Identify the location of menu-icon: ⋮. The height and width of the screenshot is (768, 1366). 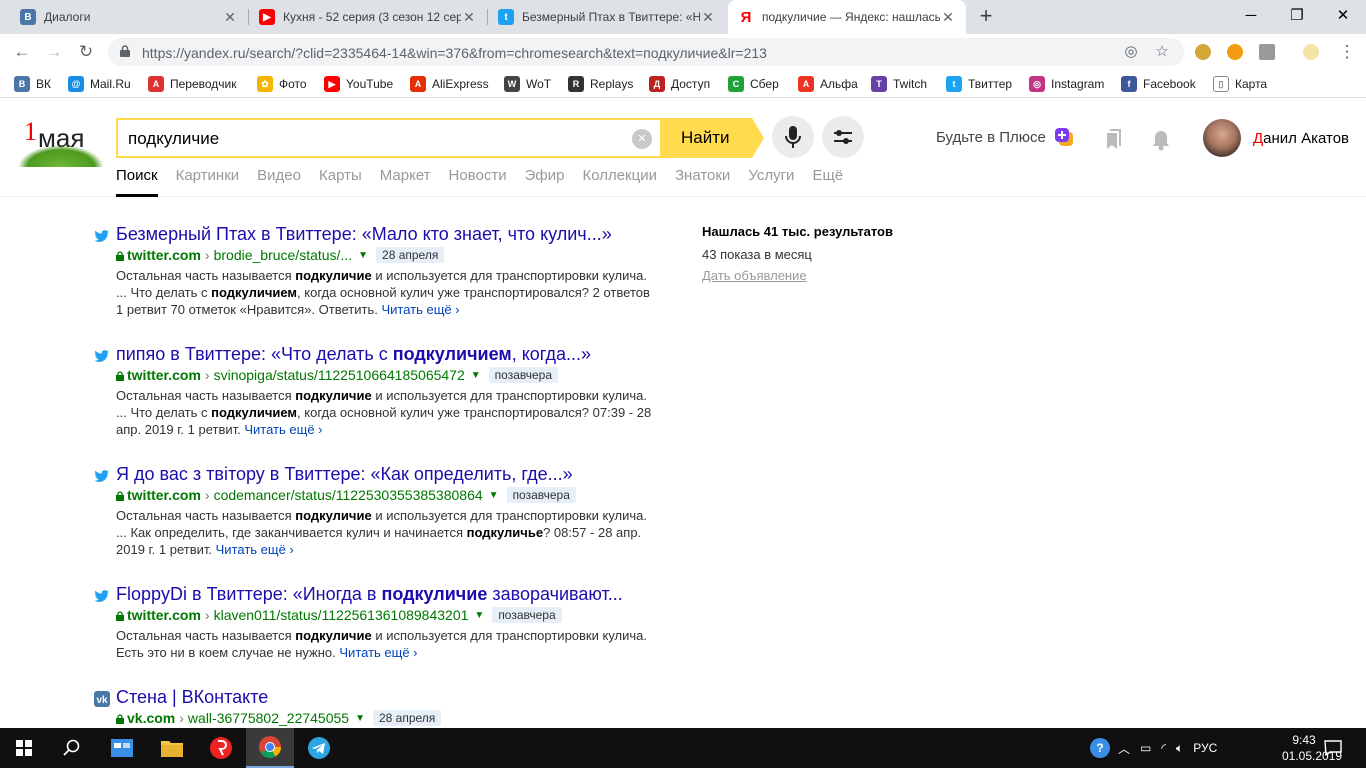
(1347, 52).